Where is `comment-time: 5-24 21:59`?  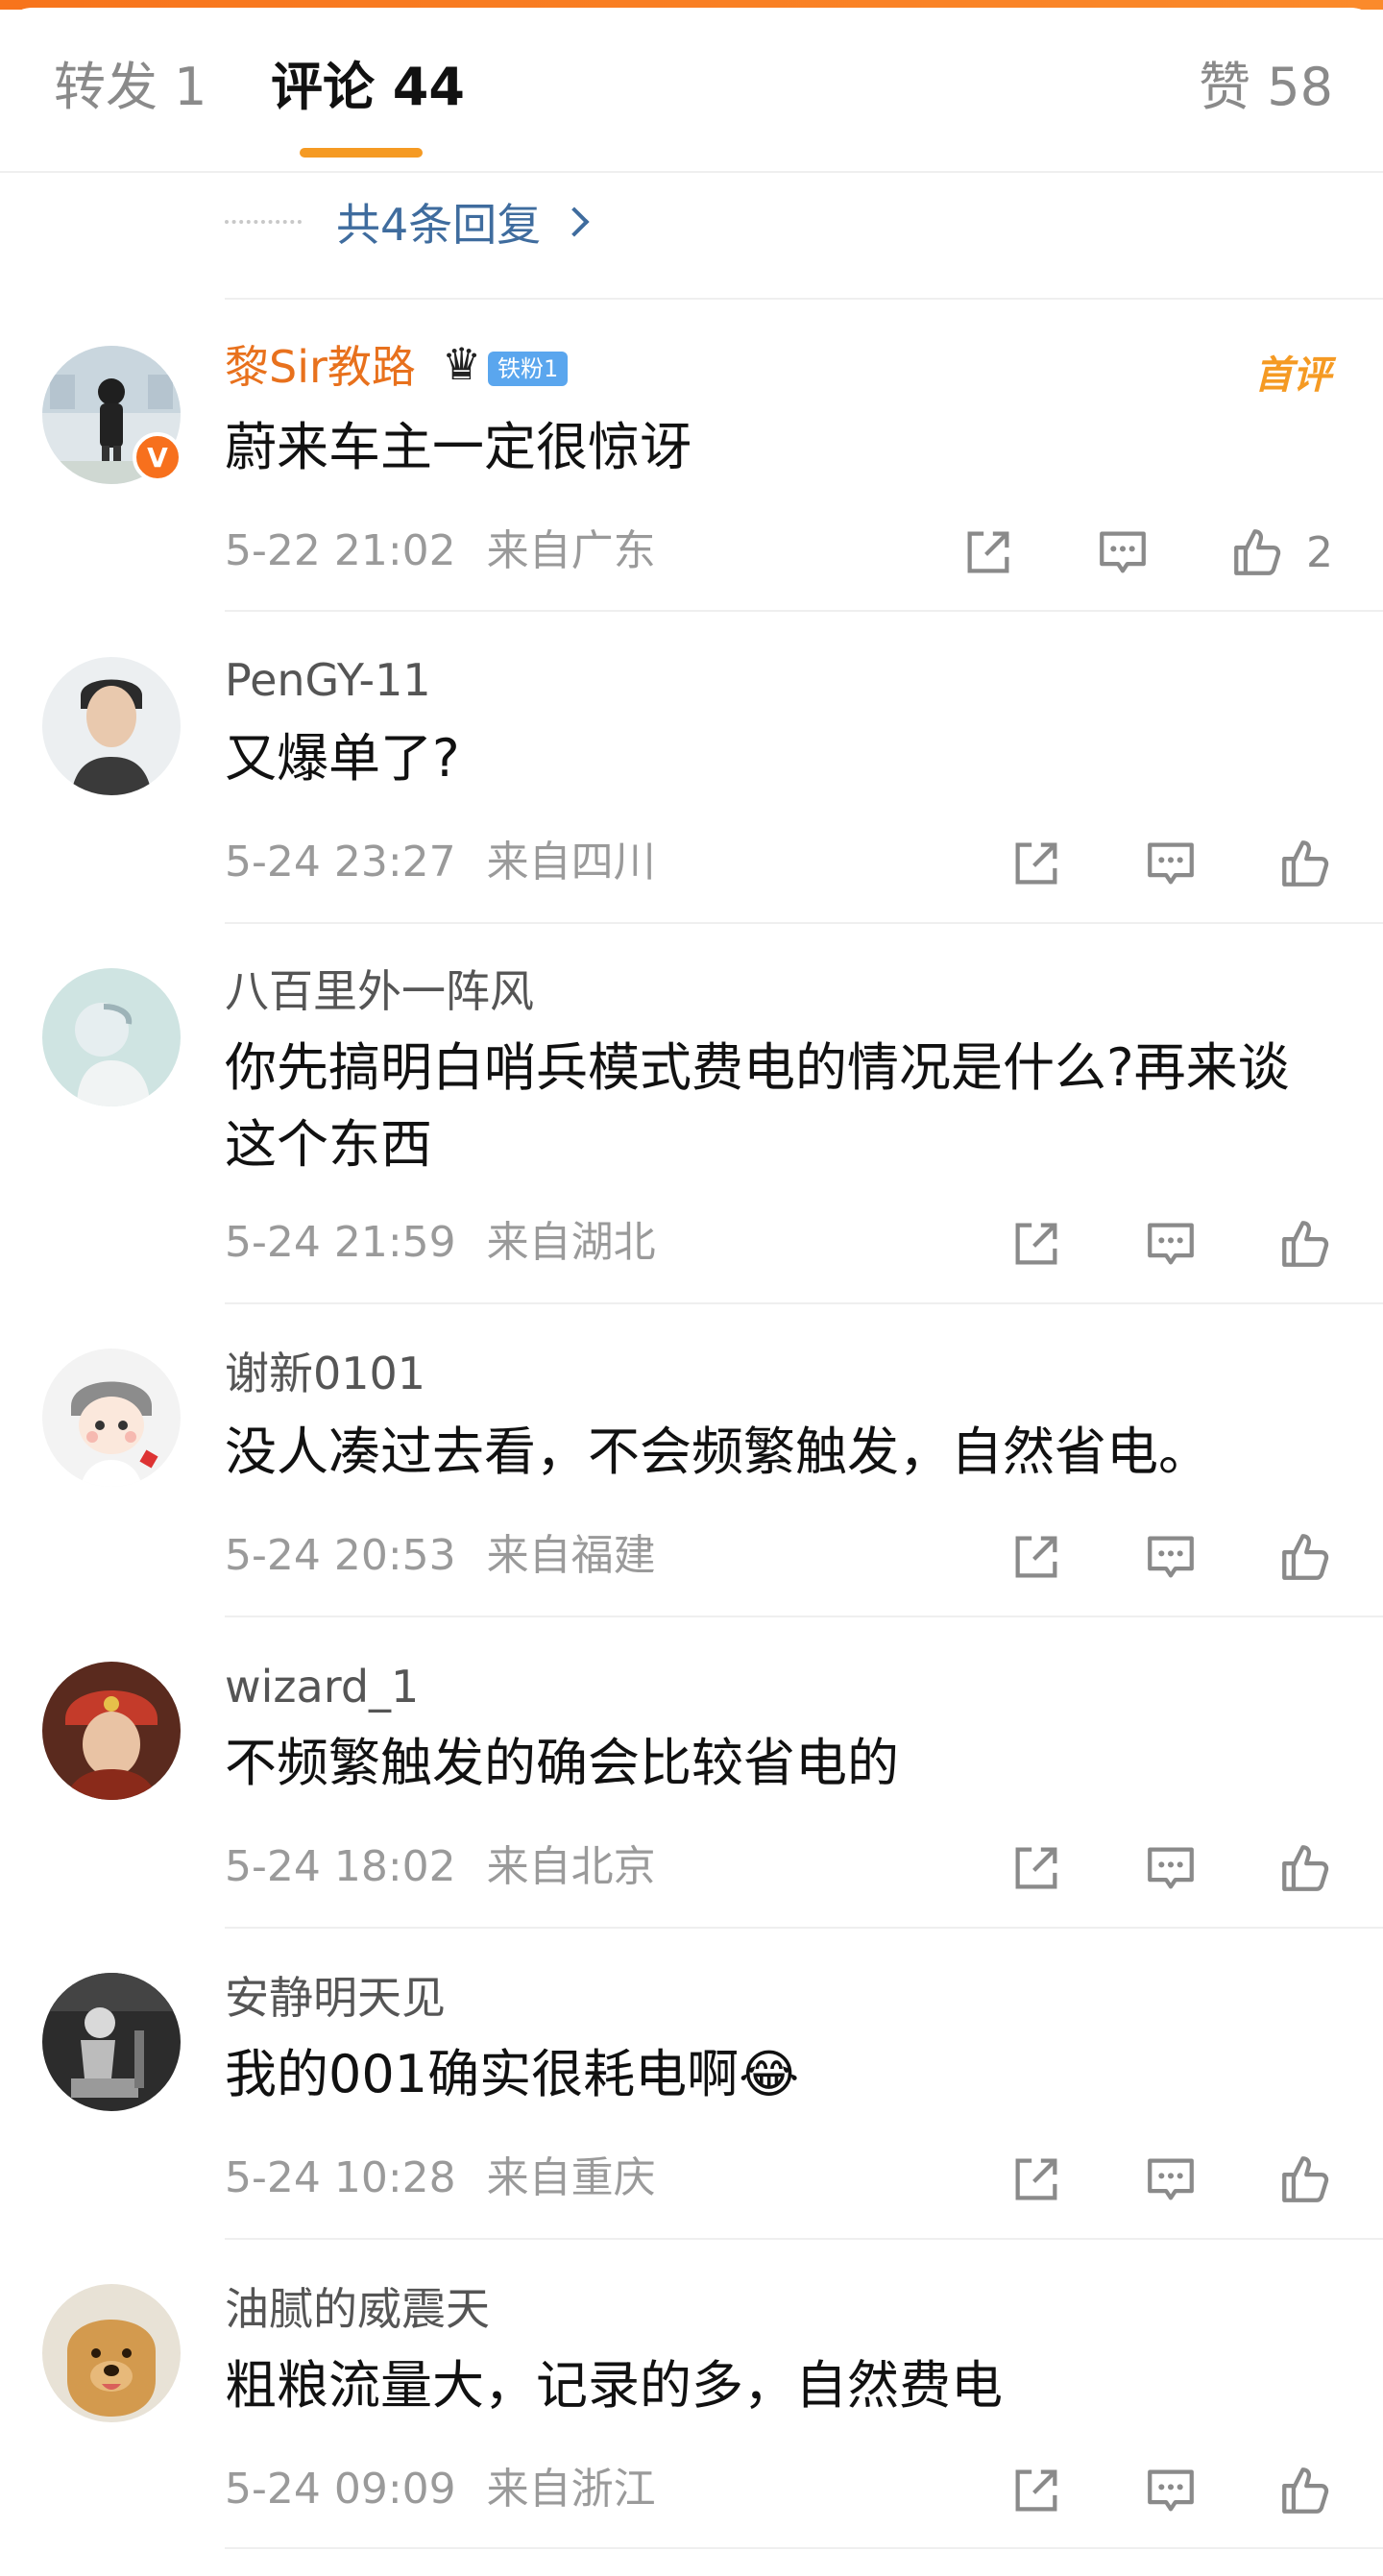 comment-time: 5-24 21:59 is located at coordinates (340, 1242).